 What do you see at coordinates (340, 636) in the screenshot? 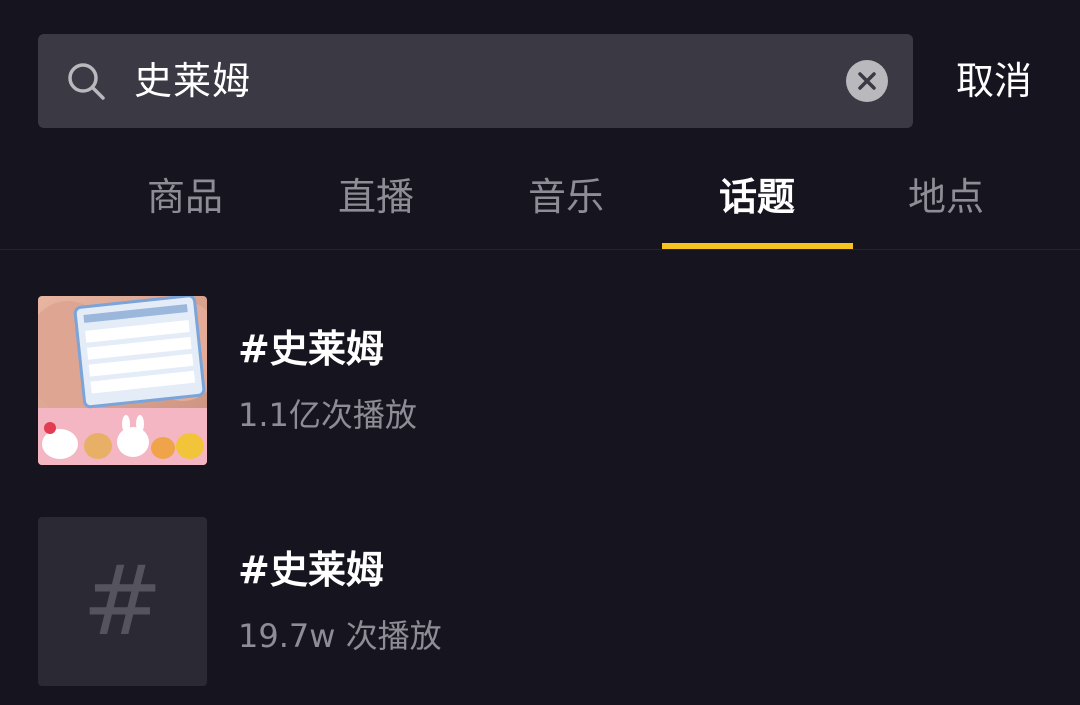
I see `topic-play-count: 19.7w 次播放` at bounding box center [340, 636].